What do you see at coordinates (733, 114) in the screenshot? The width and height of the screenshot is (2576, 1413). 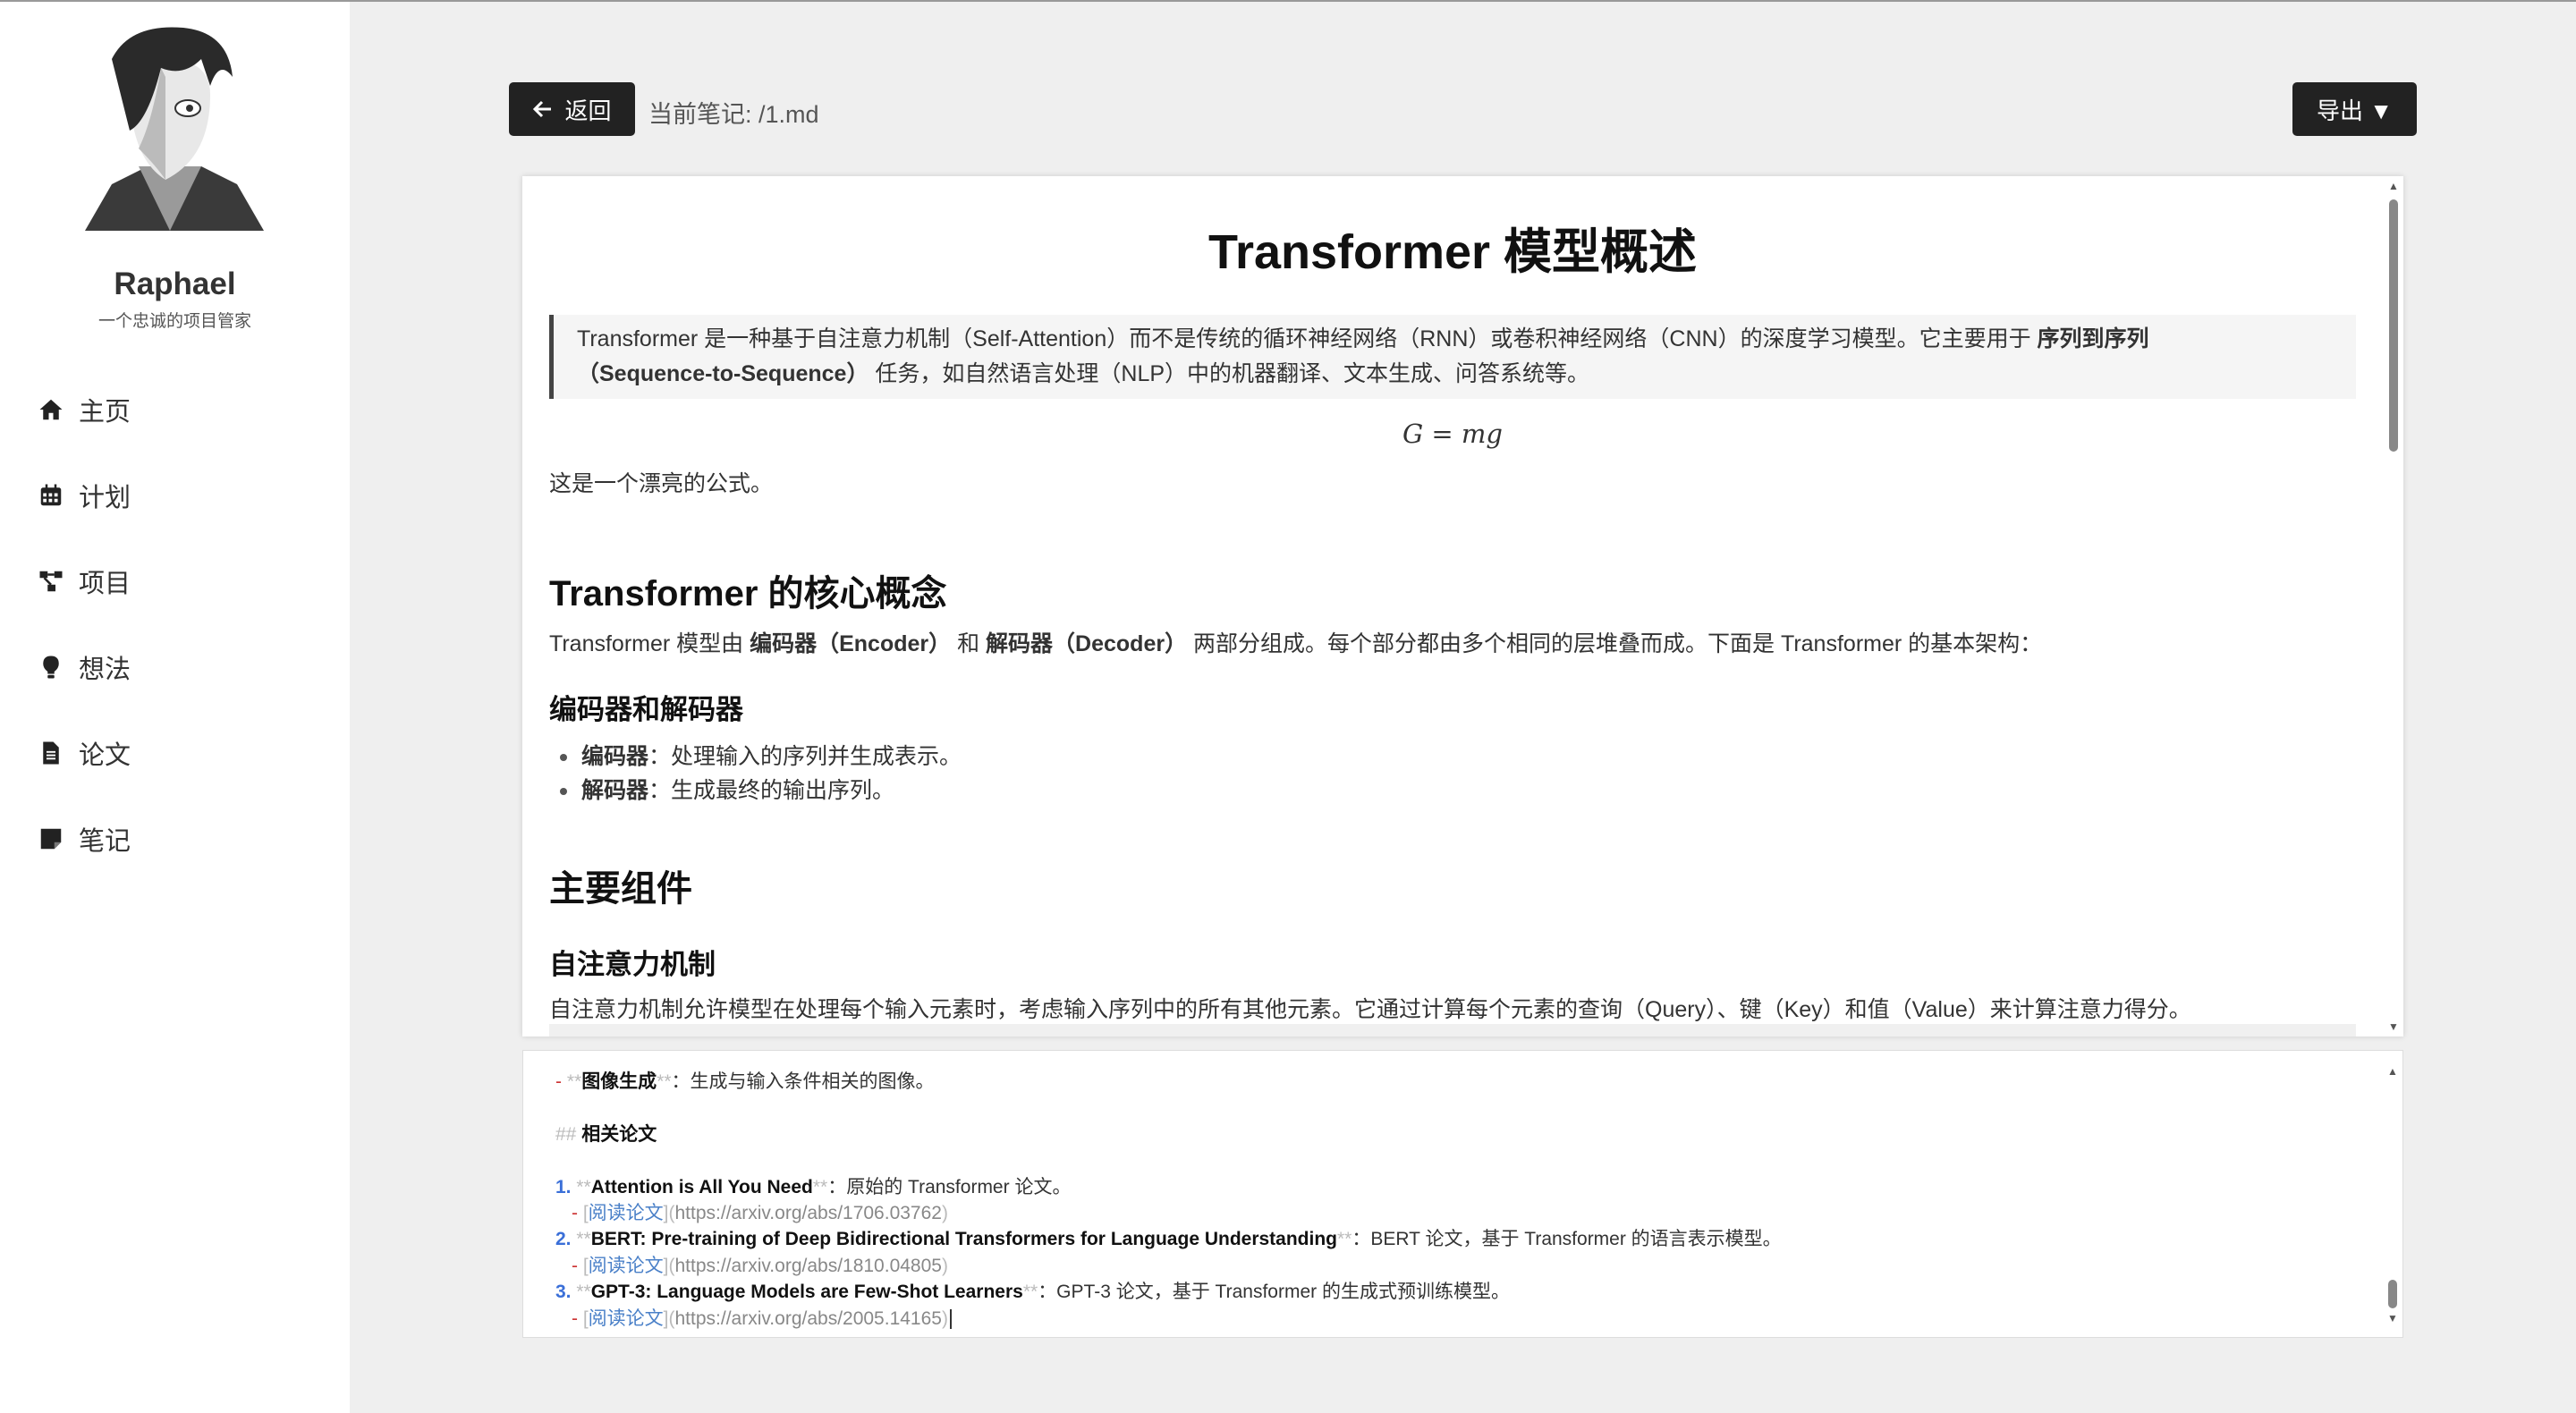 I see `current-note-path: 当前笔记: /1.md` at bounding box center [733, 114].